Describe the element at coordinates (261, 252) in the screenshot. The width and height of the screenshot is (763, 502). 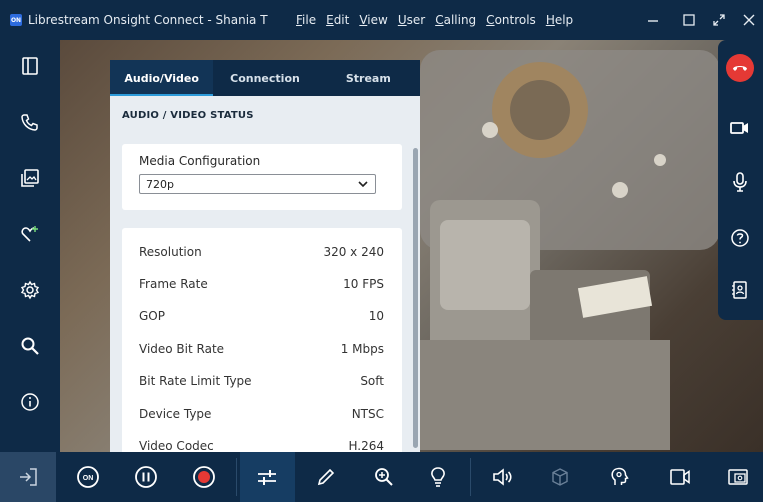
I see `stat-row-resolution: Resolution 320 x 240` at that location.